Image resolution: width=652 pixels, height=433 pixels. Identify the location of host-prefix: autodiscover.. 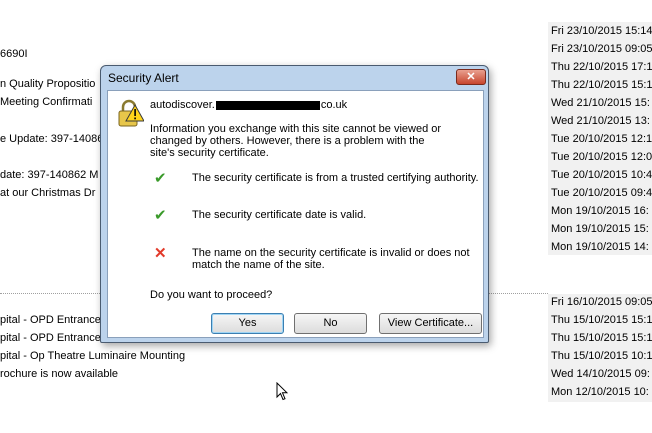
(182, 105).